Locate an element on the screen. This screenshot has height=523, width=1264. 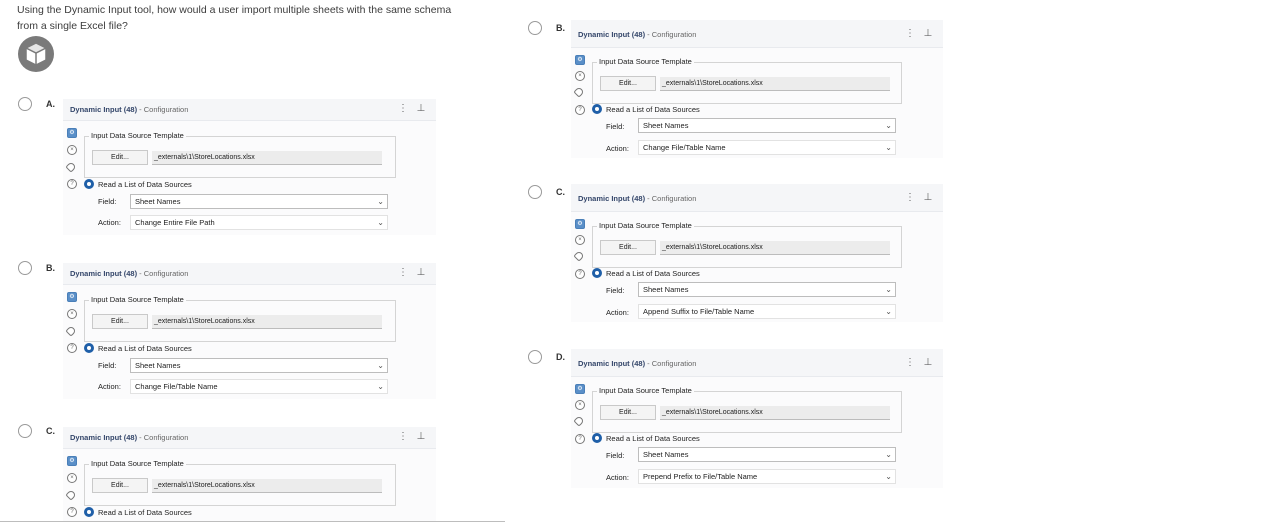
option-a-radio is located at coordinates (25, 104).